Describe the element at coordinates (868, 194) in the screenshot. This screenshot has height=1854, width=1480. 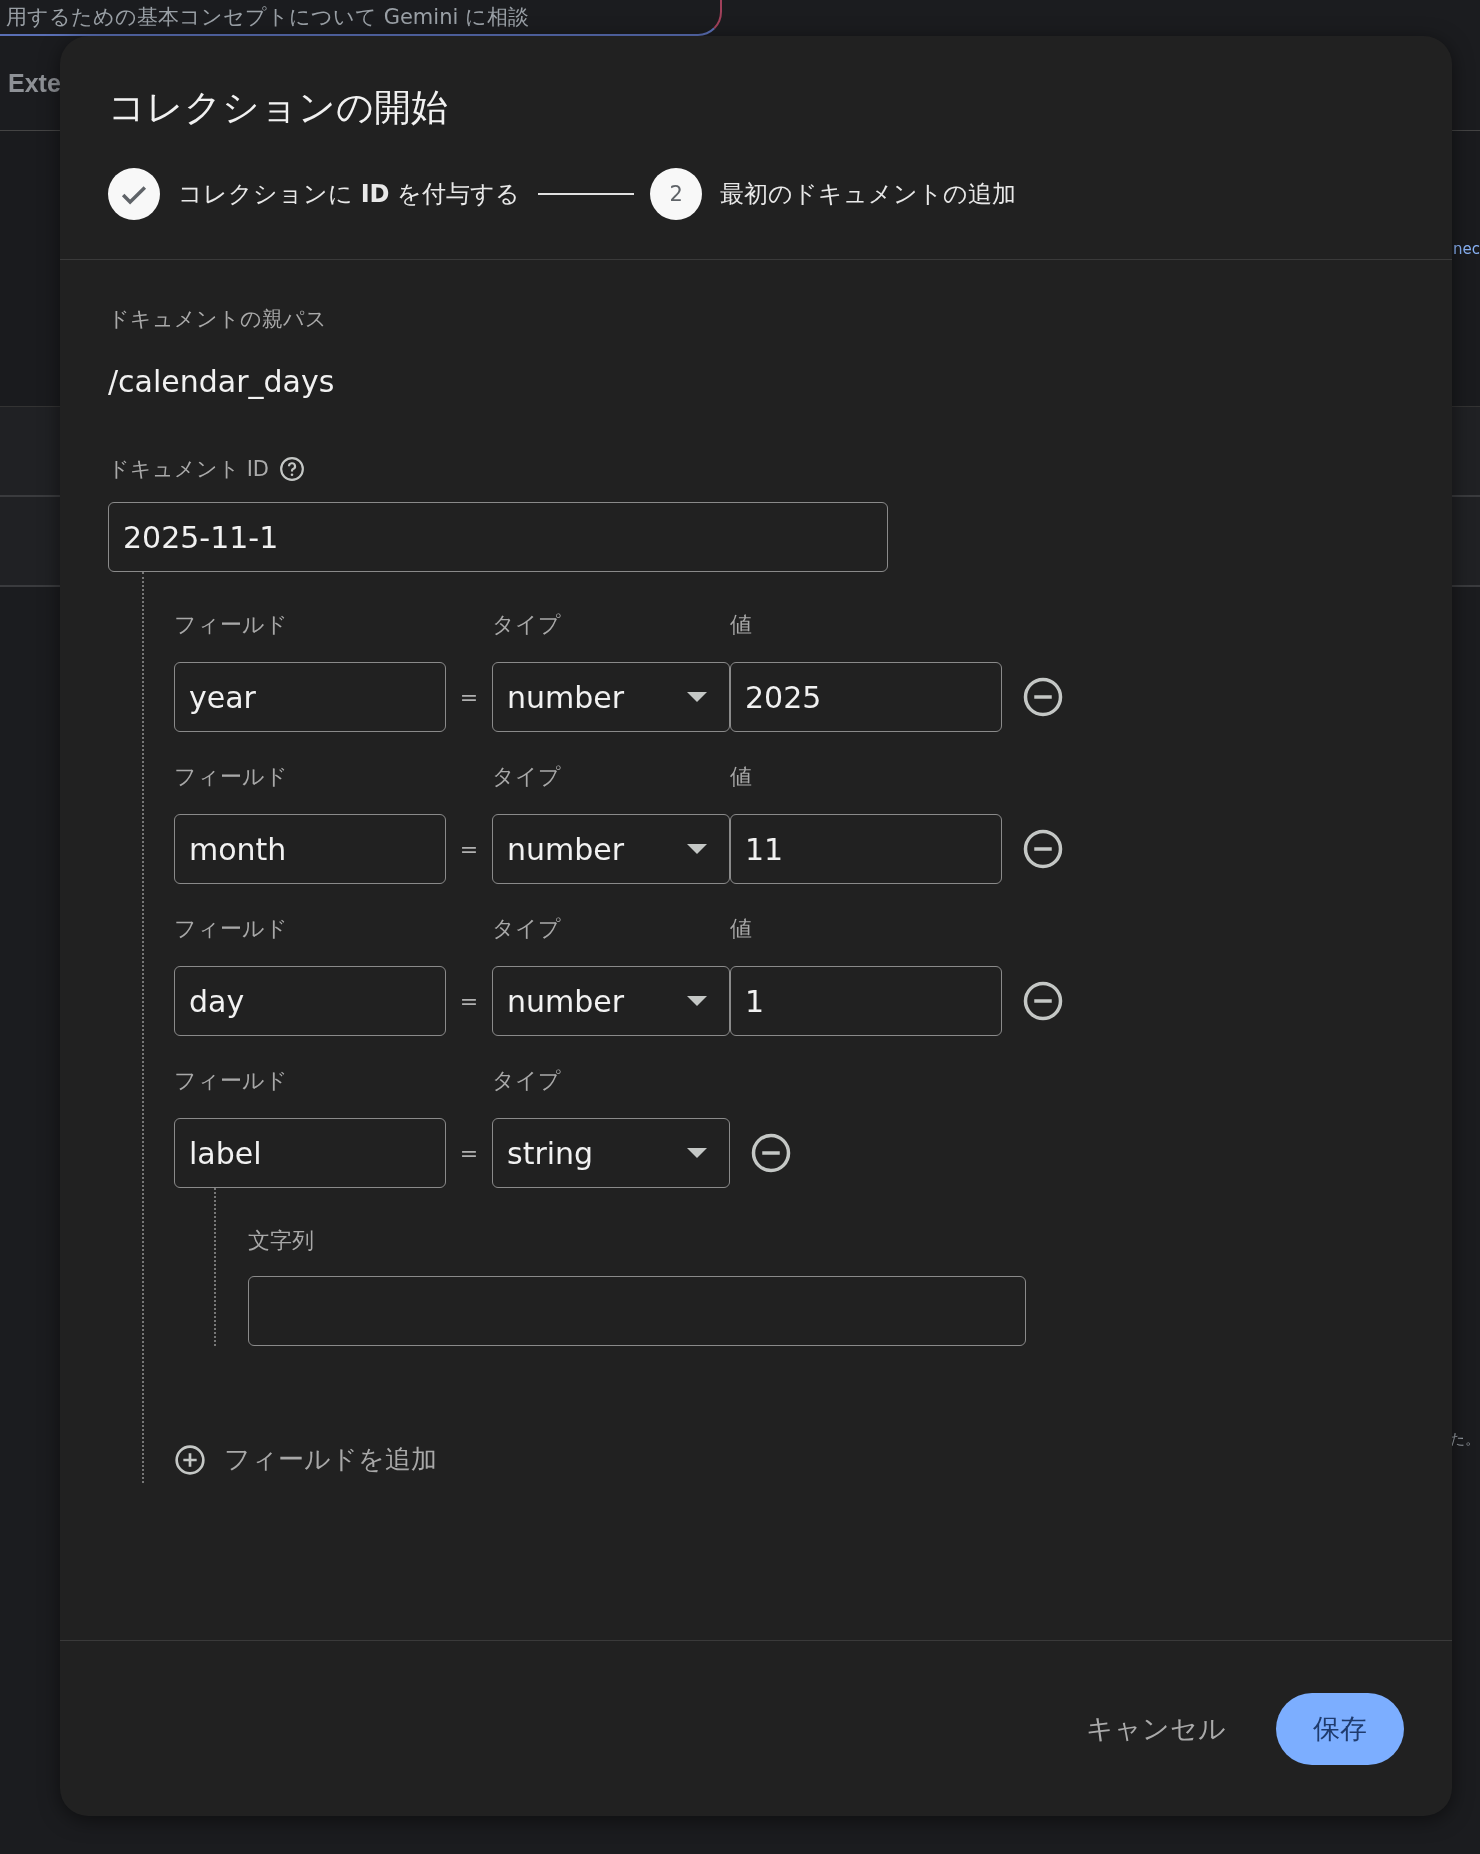
I see `step-label: 最初のドキュメントの追加` at that location.